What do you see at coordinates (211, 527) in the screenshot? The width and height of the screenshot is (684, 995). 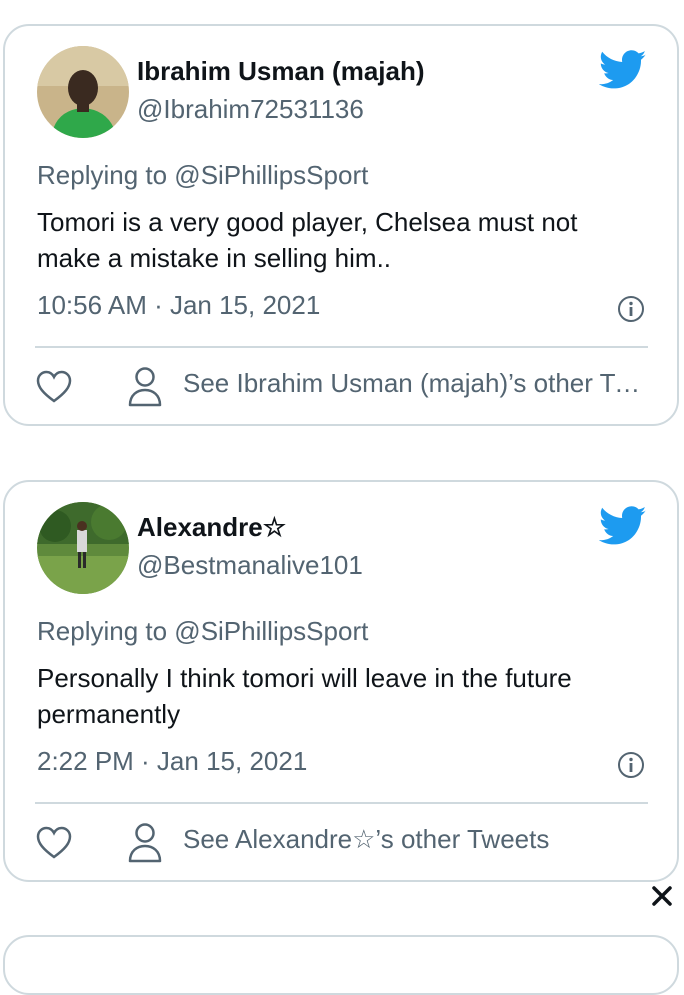 I see `author-name: Alexandre☆` at bounding box center [211, 527].